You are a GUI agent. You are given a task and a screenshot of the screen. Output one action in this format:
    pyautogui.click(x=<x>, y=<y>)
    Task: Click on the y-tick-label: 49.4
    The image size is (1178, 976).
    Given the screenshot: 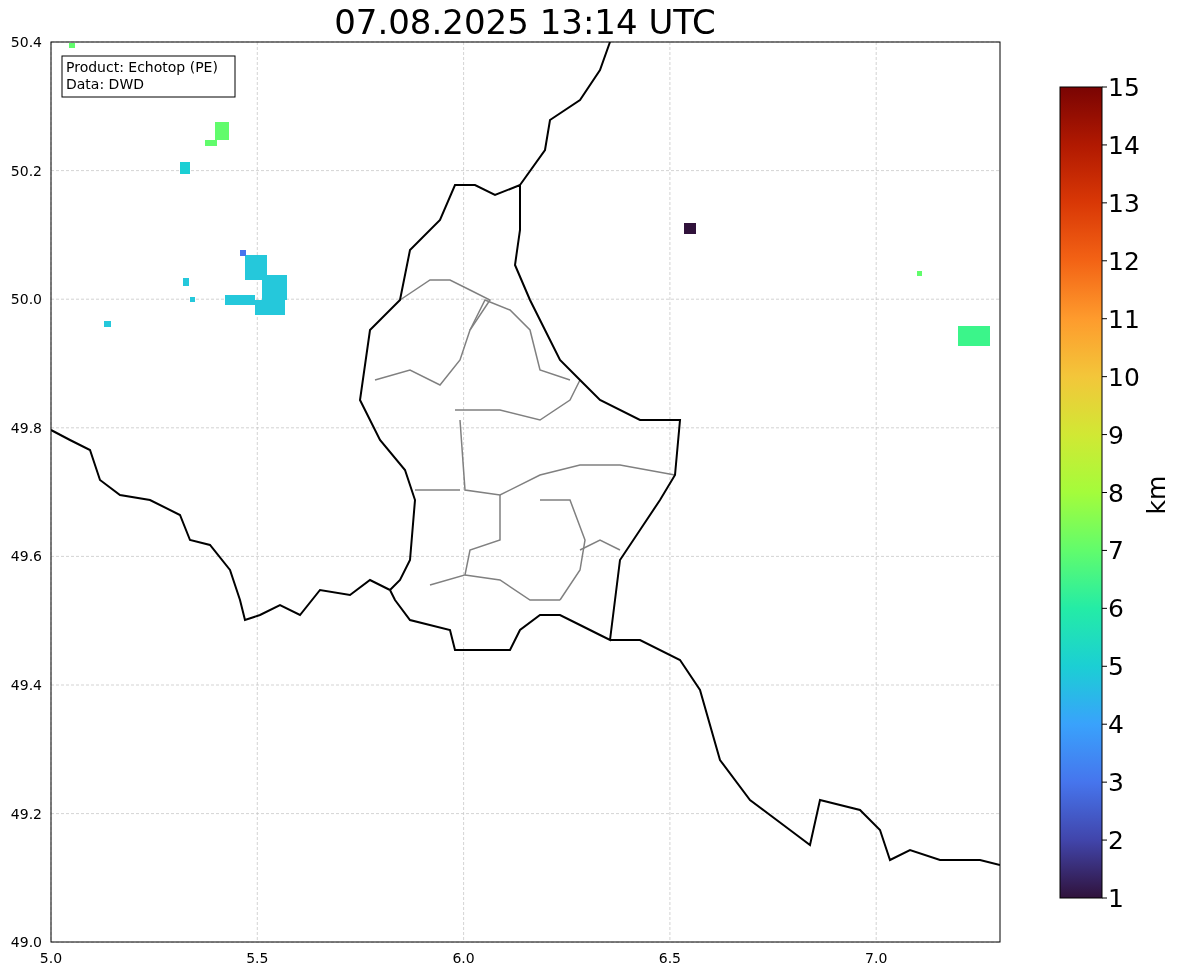 What is the action you would take?
    pyautogui.click(x=26, y=685)
    